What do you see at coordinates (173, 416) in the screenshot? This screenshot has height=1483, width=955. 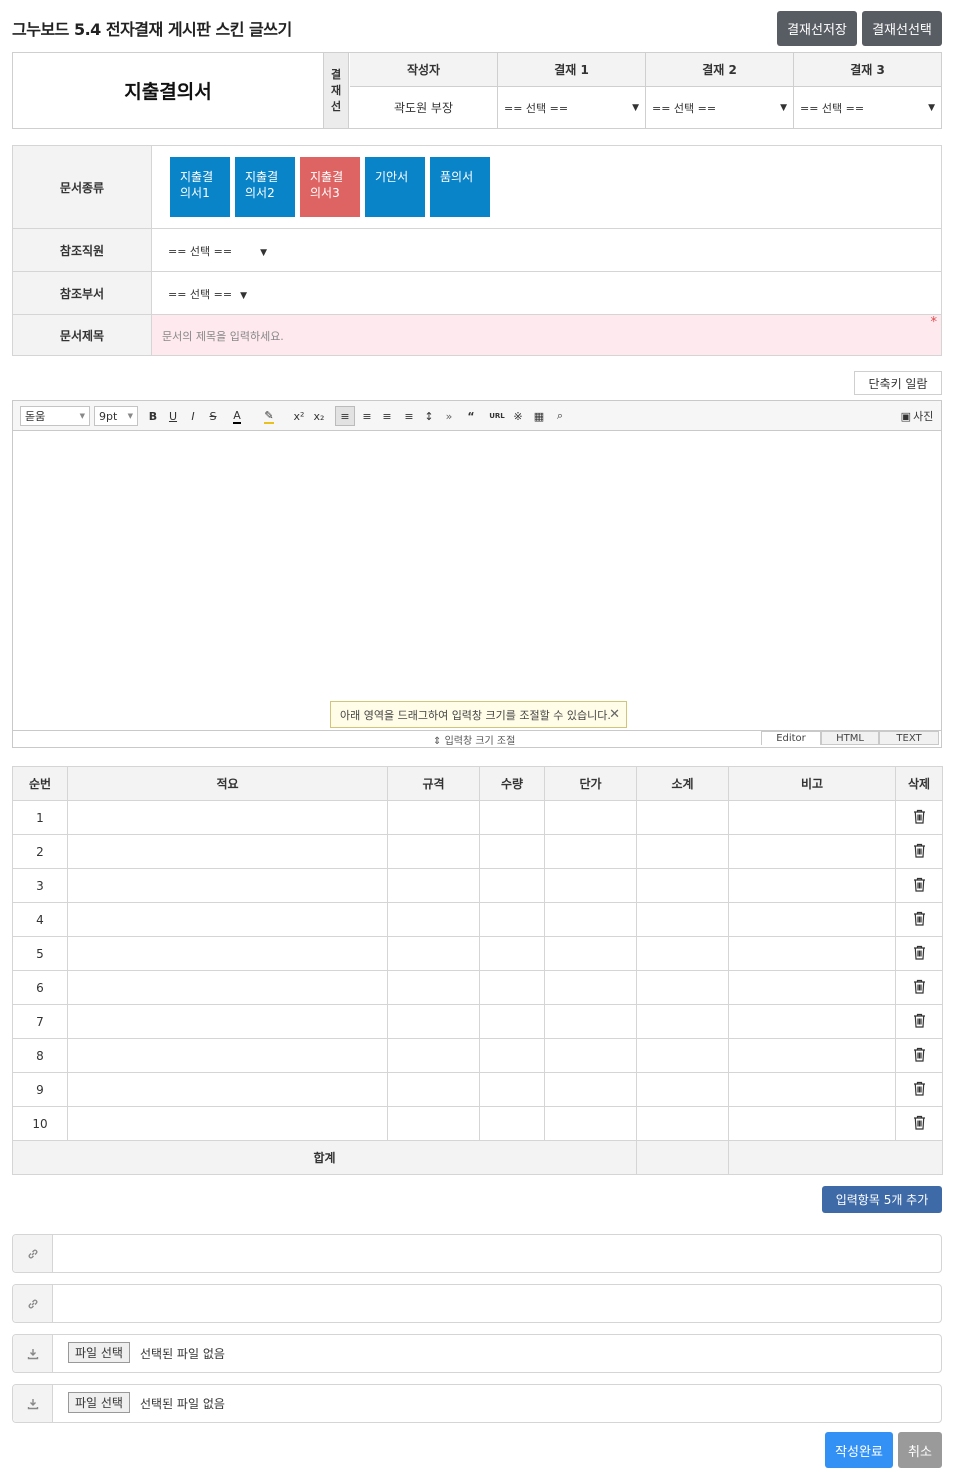 I see `underline-icon: U` at bounding box center [173, 416].